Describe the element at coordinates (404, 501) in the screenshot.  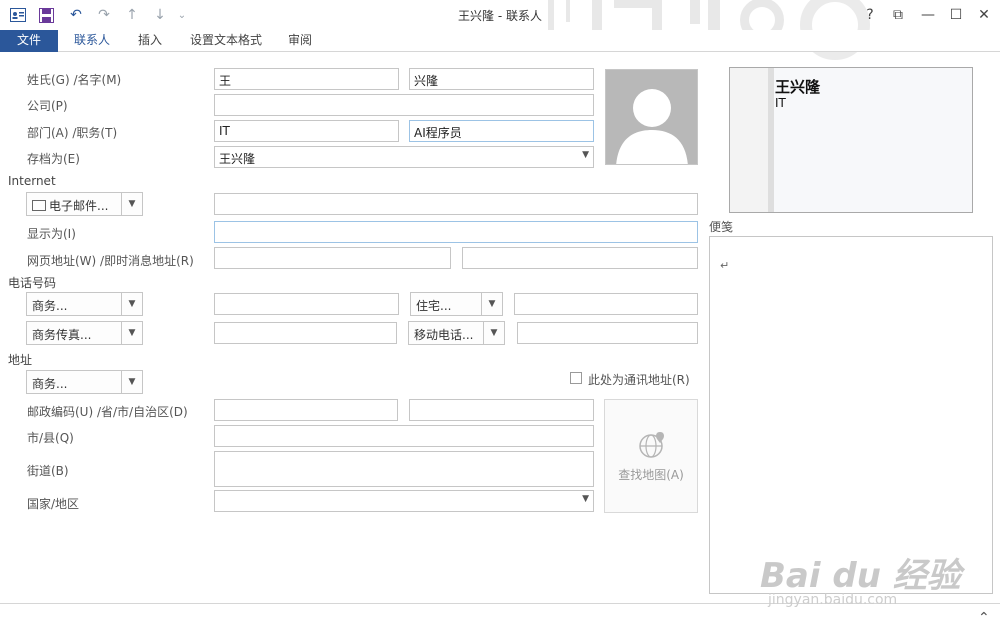
I see `country-dropdown: ▼` at that location.